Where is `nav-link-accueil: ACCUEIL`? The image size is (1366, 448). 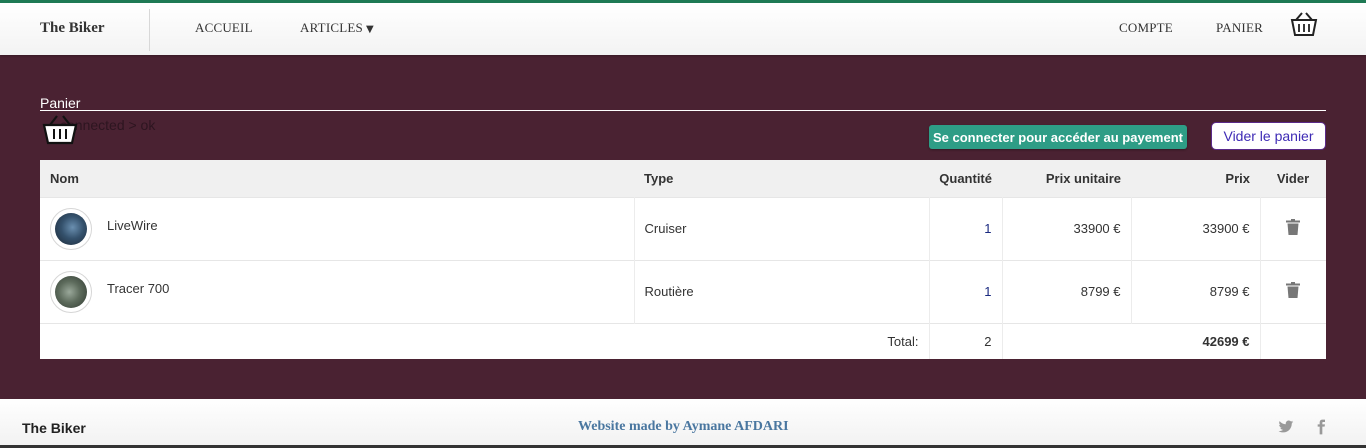
nav-link-accueil: ACCUEIL is located at coordinates (224, 28).